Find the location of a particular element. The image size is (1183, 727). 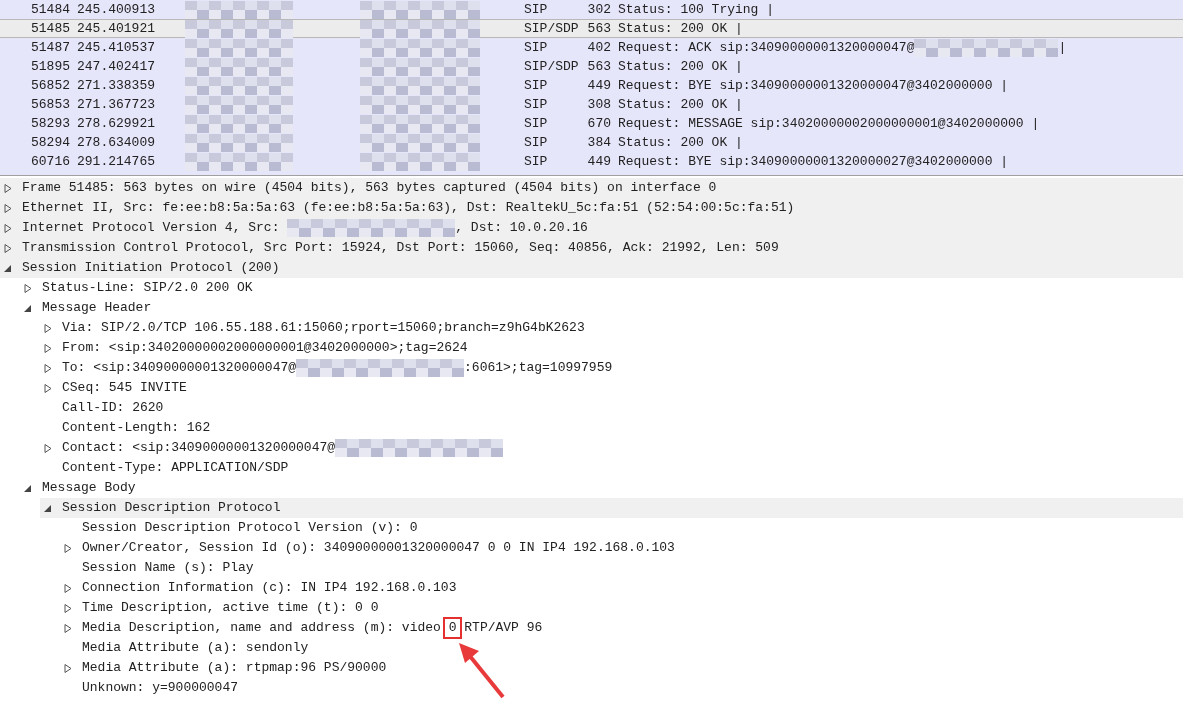

packet-number: 51485 is located at coordinates (50, 28).